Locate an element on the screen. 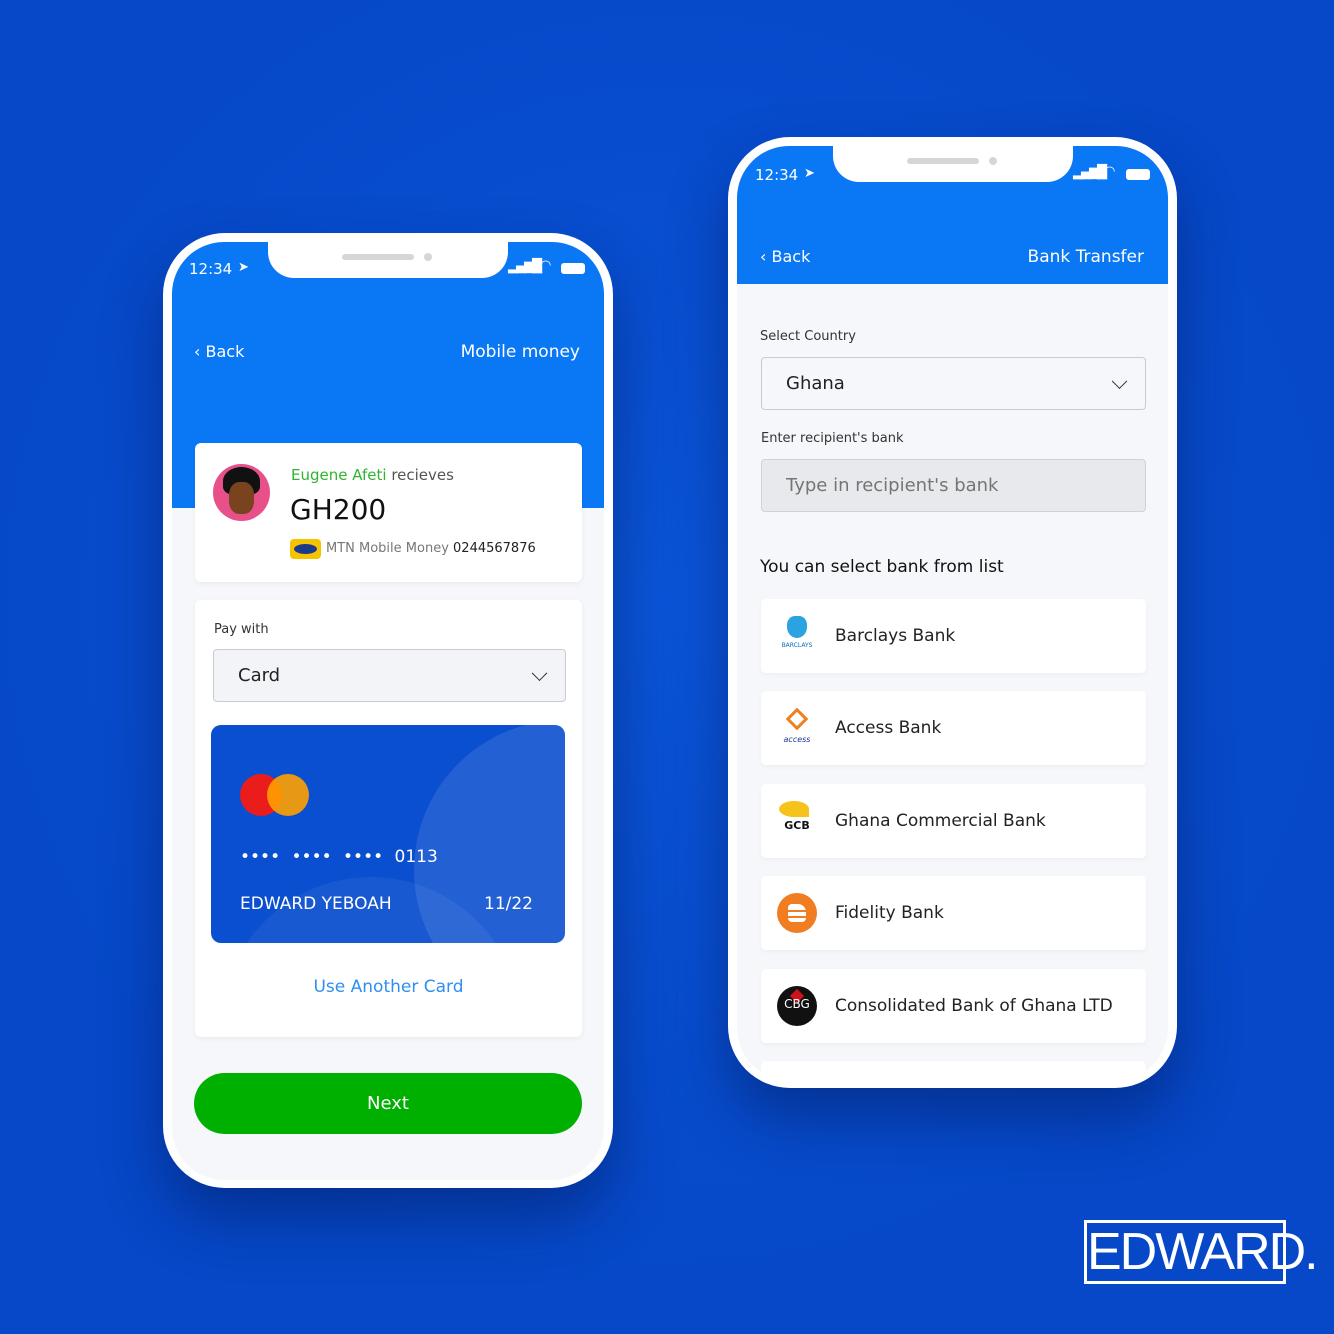  card-expiry: 11/22 is located at coordinates (508, 904).